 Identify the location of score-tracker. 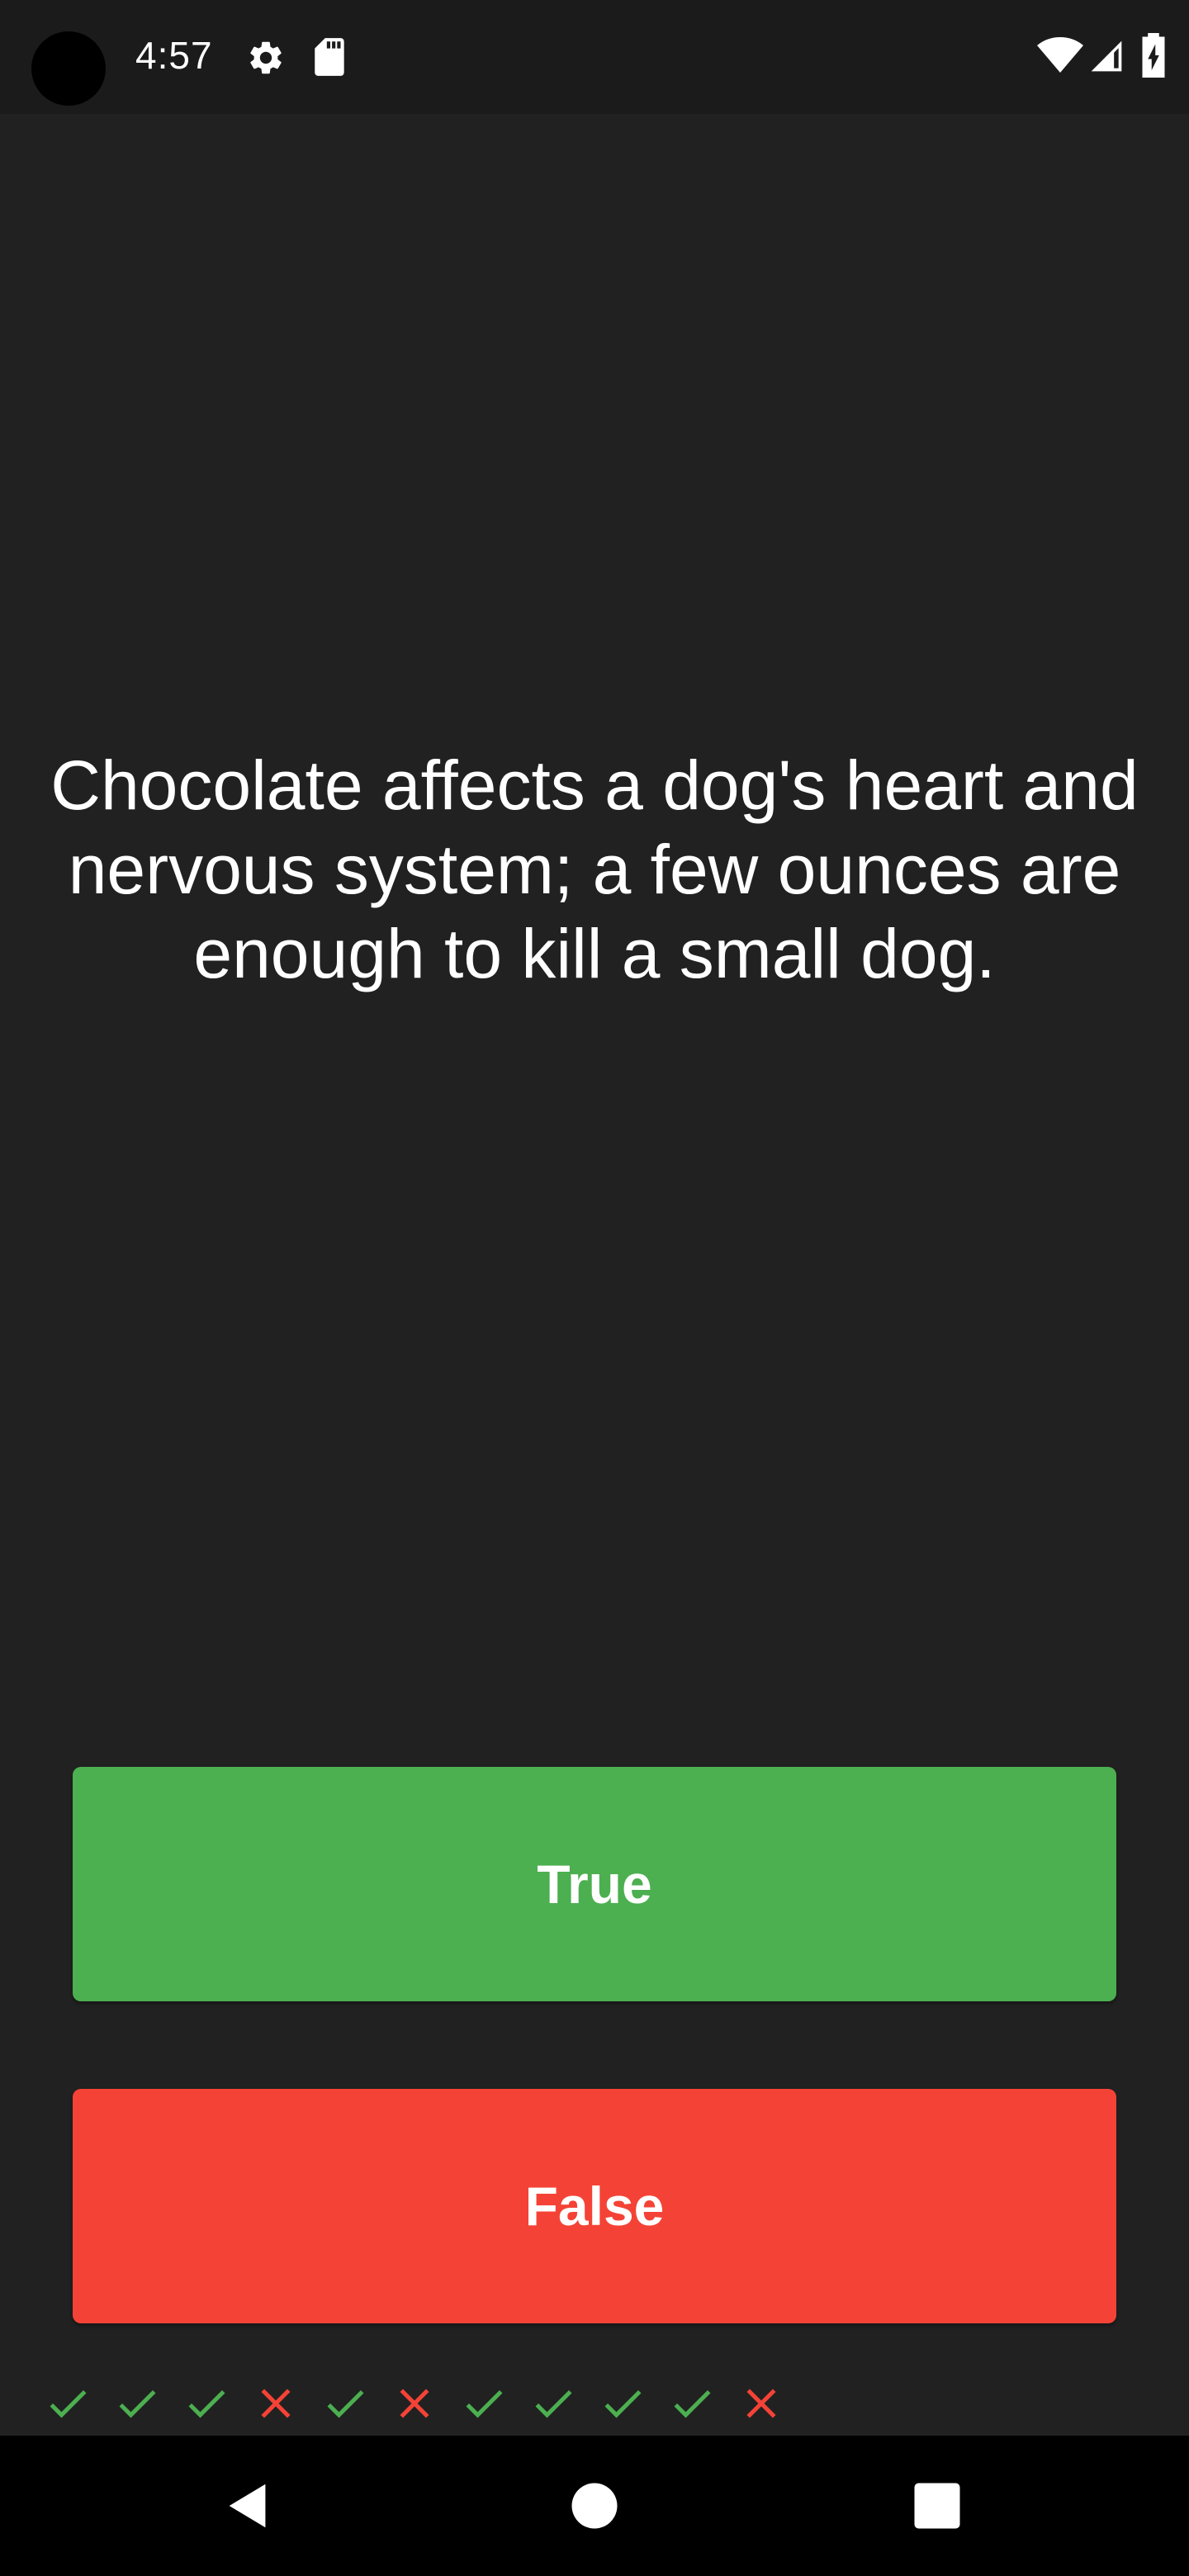
(414, 2403).